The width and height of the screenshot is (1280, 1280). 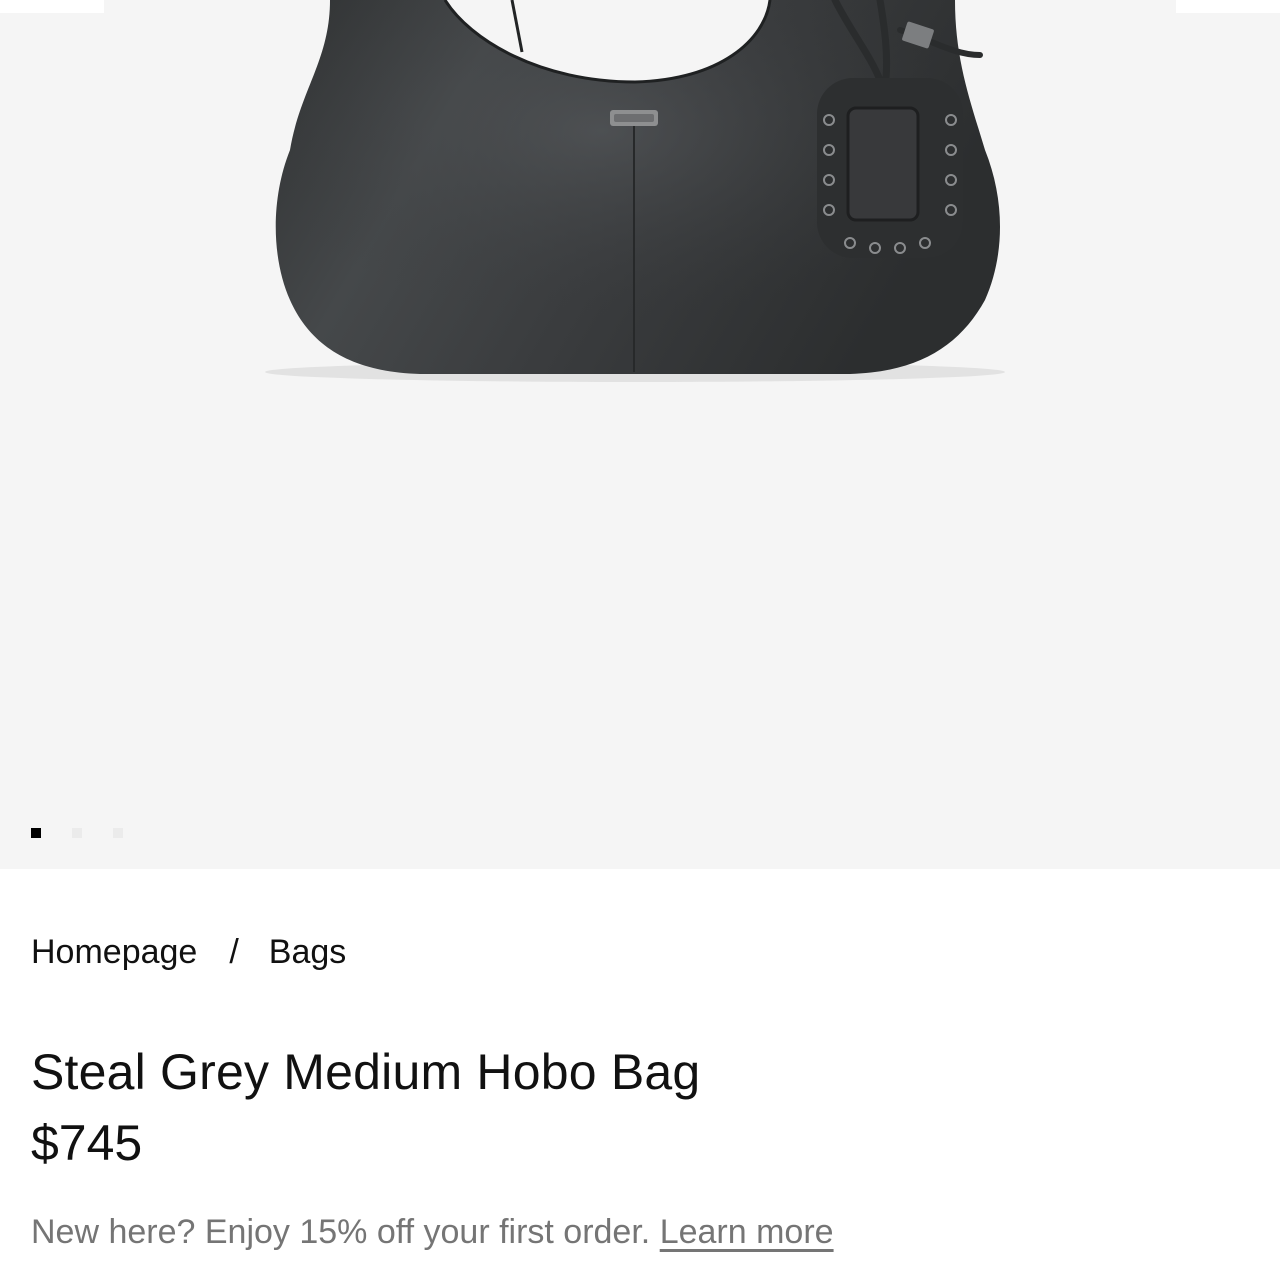 I want to click on breadcrumb-bags-link: Bags, so click(x=308, y=952).